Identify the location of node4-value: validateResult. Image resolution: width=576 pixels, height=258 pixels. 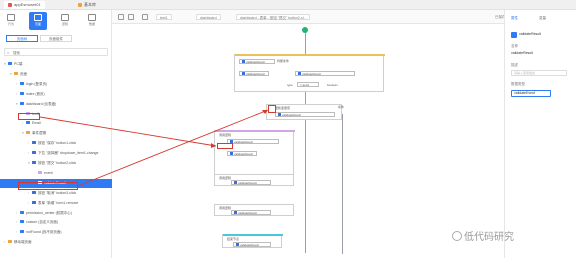
(251, 212).